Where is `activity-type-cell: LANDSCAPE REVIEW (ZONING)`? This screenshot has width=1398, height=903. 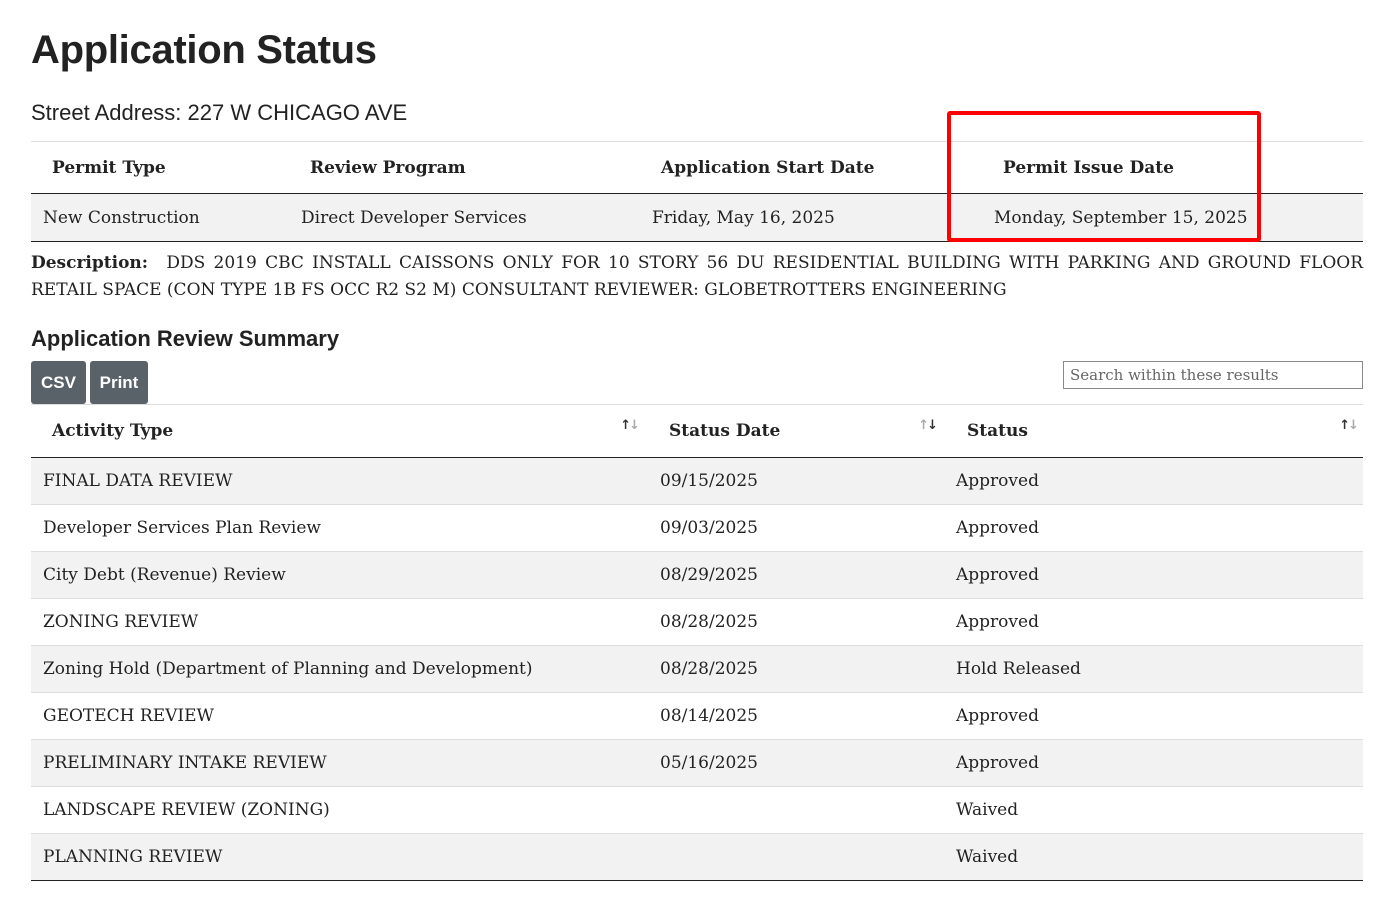
activity-type-cell: LANDSCAPE REVIEW (ZONING) is located at coordinates (339, 810).